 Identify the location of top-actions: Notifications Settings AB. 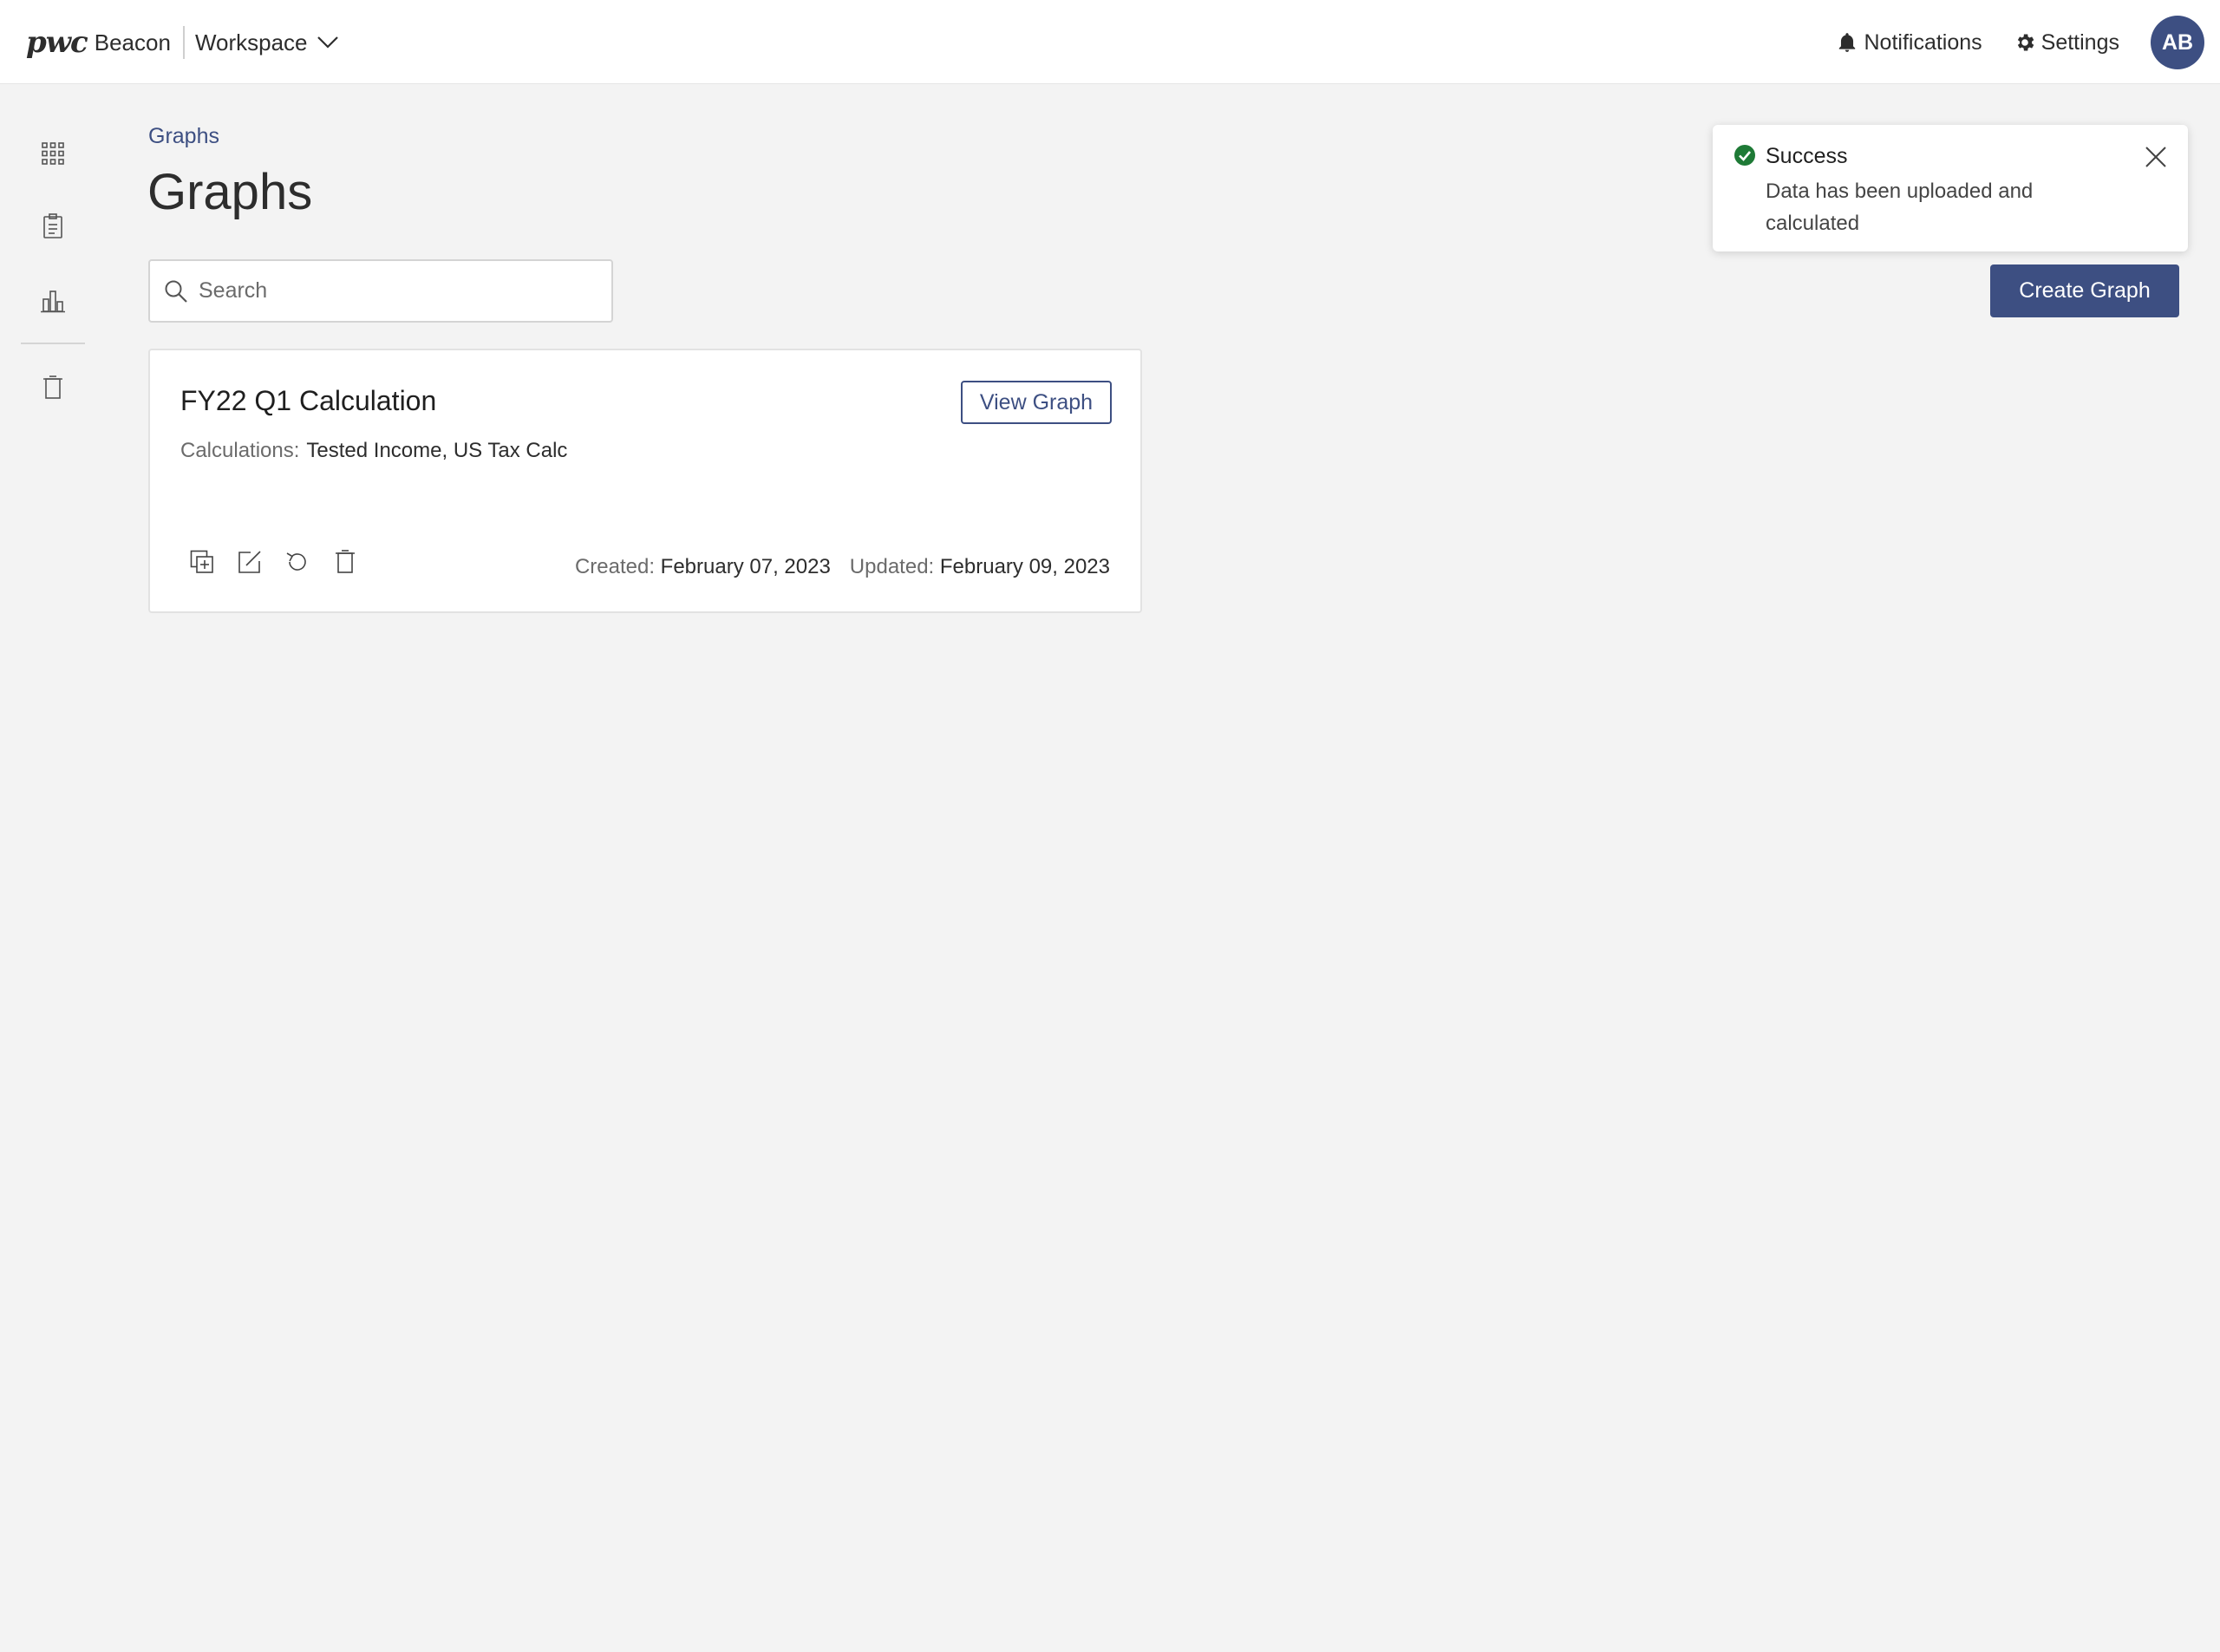
(2020, 43).